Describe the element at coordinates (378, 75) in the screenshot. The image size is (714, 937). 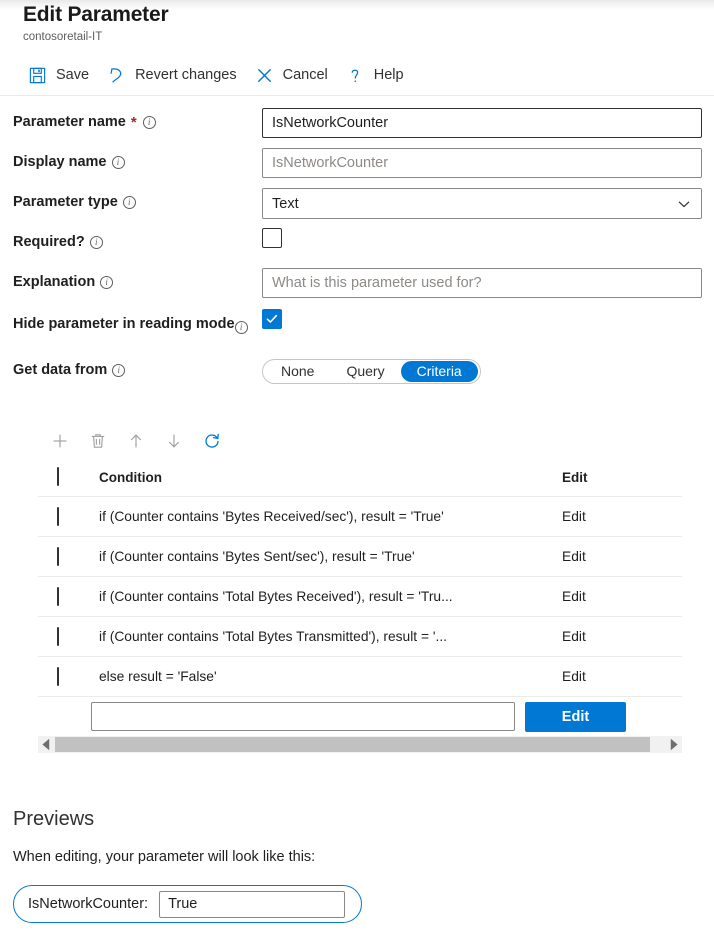
I see `help-button: Help` at that location.